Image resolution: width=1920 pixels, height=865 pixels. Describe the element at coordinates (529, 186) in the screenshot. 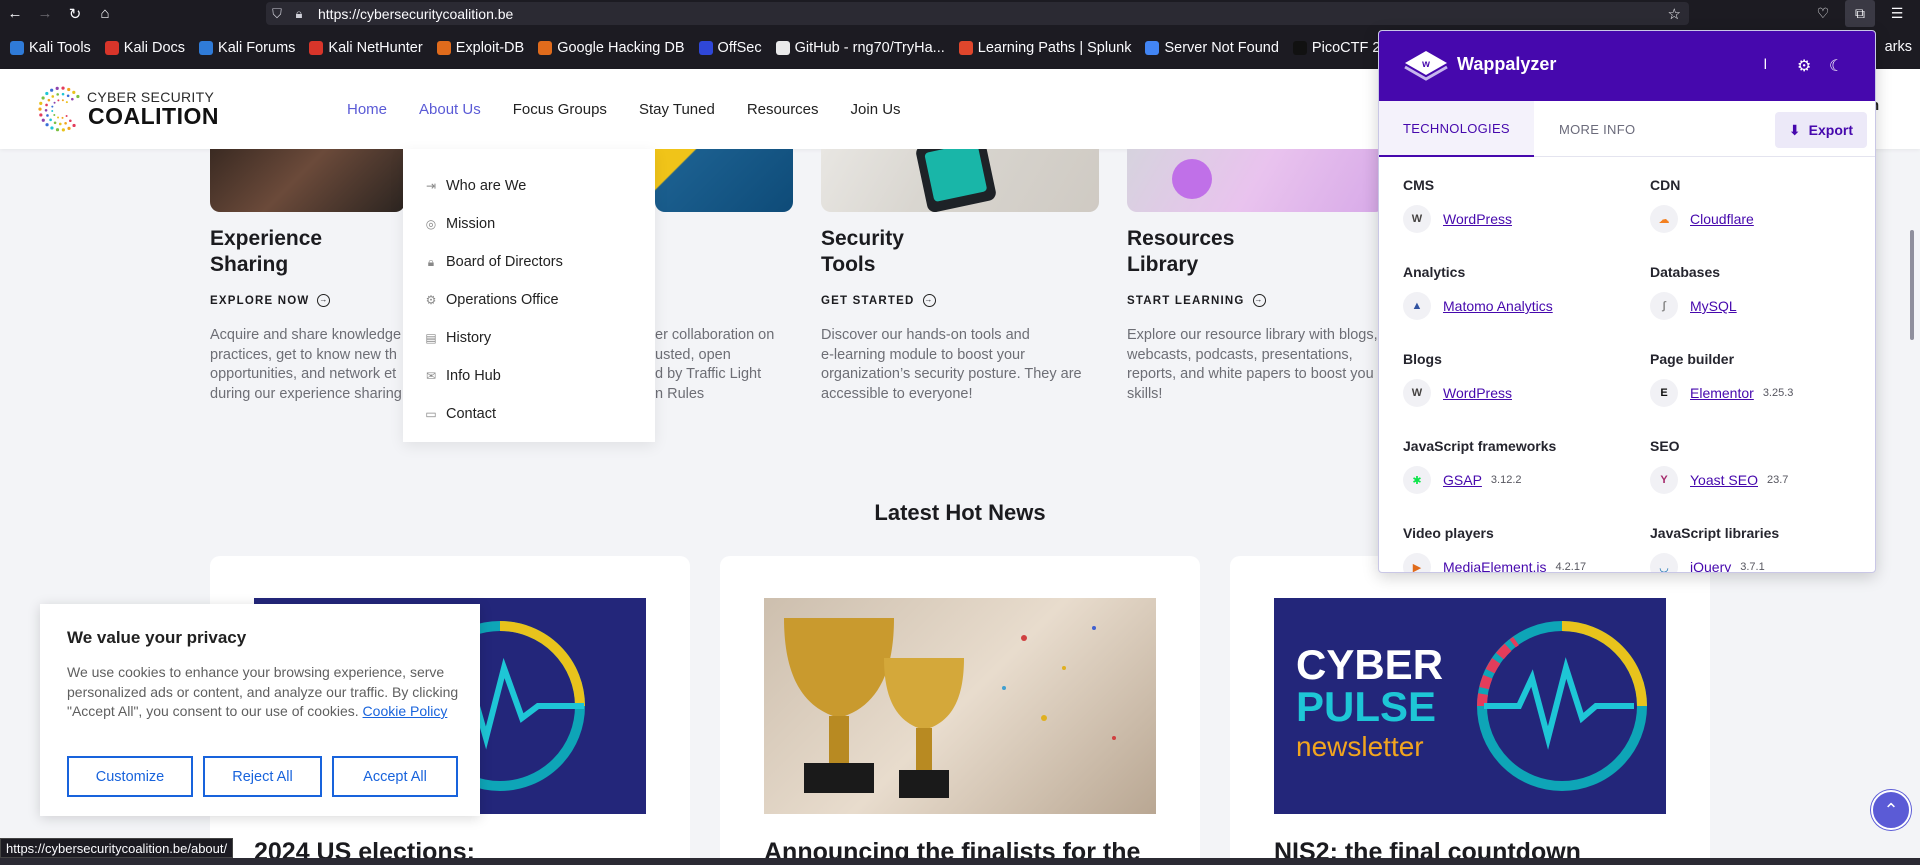

I see `dropdown-item: ⇥ Who are We` at that location.